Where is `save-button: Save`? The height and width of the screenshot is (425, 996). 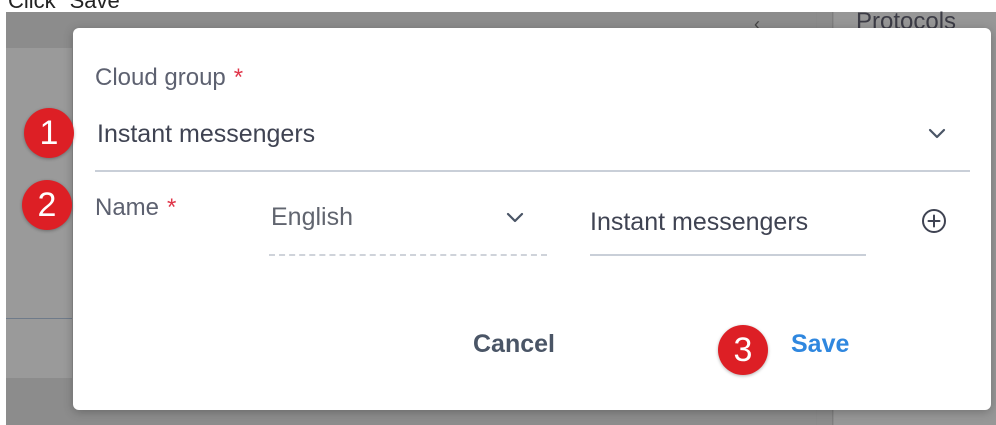
save-button: Save is located at coordinates (820, 344).